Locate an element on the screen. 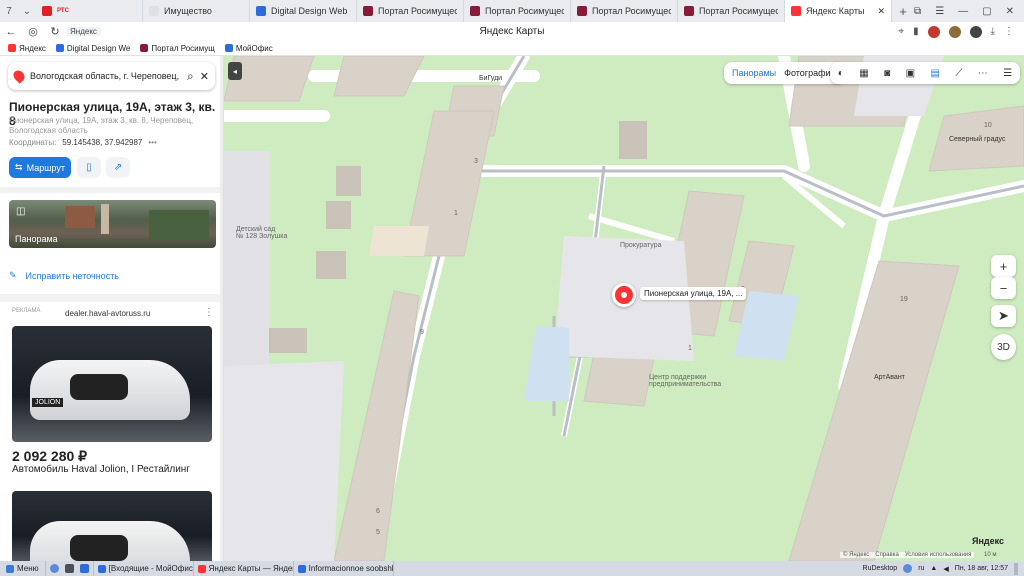 The width and height of the screenshot is (1024, 576). 3d-button: 3D is located at coordinates (1003, 347).